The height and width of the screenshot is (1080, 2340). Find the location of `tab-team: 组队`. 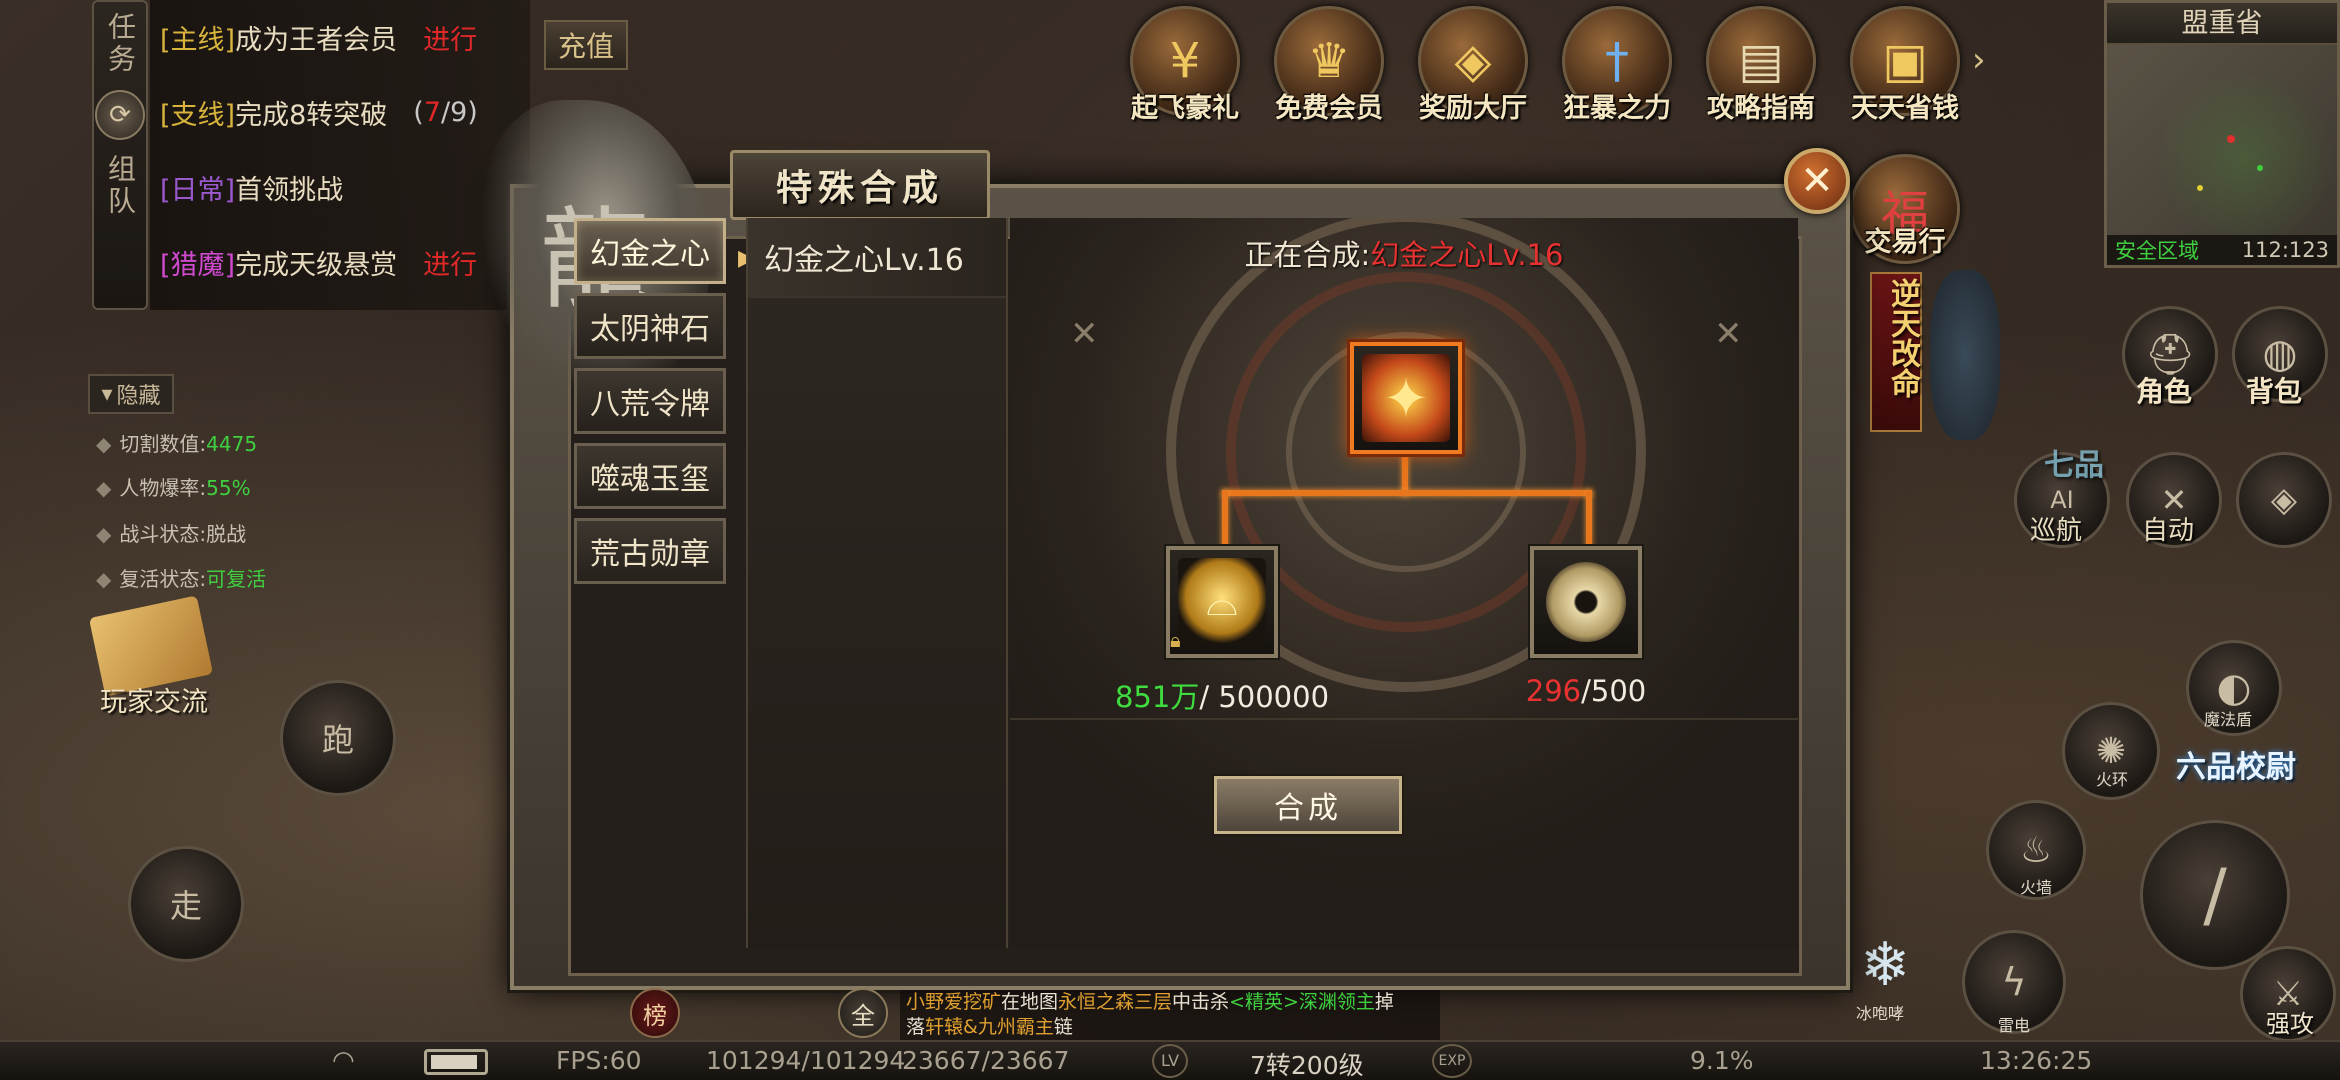

tab-team: 组队 is located at coordinates (120, 186).